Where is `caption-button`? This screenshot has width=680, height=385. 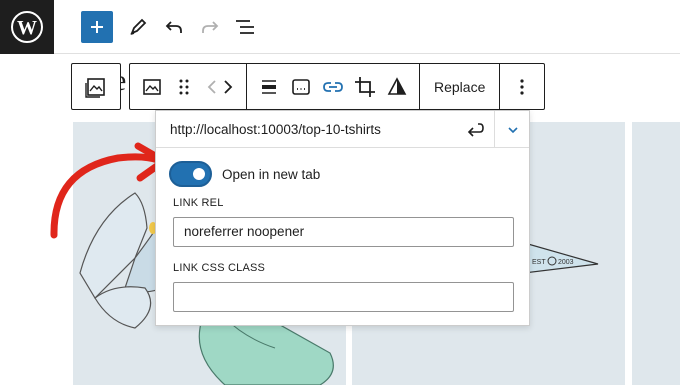
caption-button is located at coordinates (301, 87).